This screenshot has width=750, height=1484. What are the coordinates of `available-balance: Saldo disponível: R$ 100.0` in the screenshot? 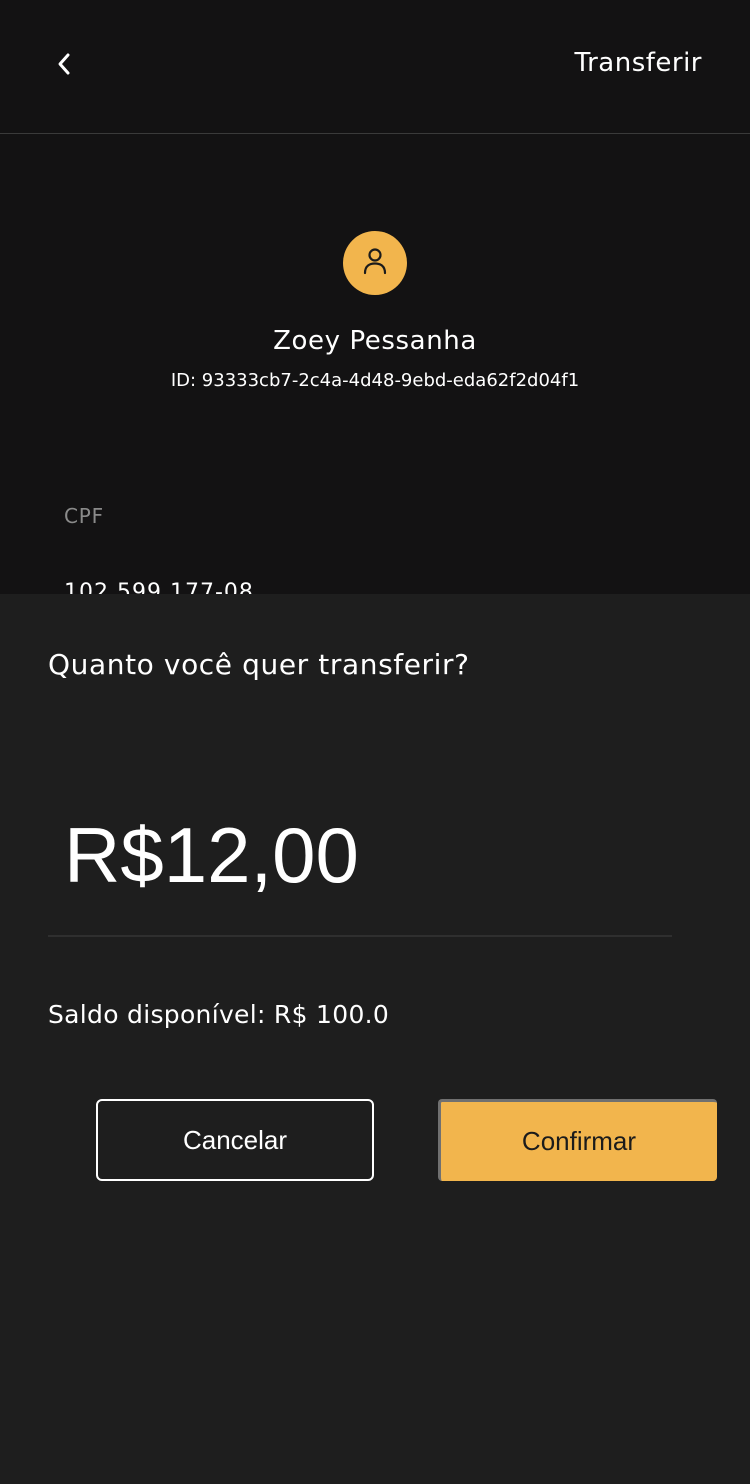 It's located at (219, 1014).